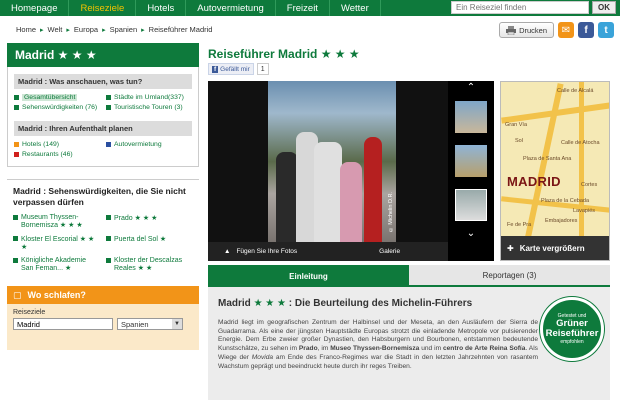 Image resolution: width=620 pixels, height=400 pixels. I want to click on nav-wetter: Wetter, so click(355, 8).